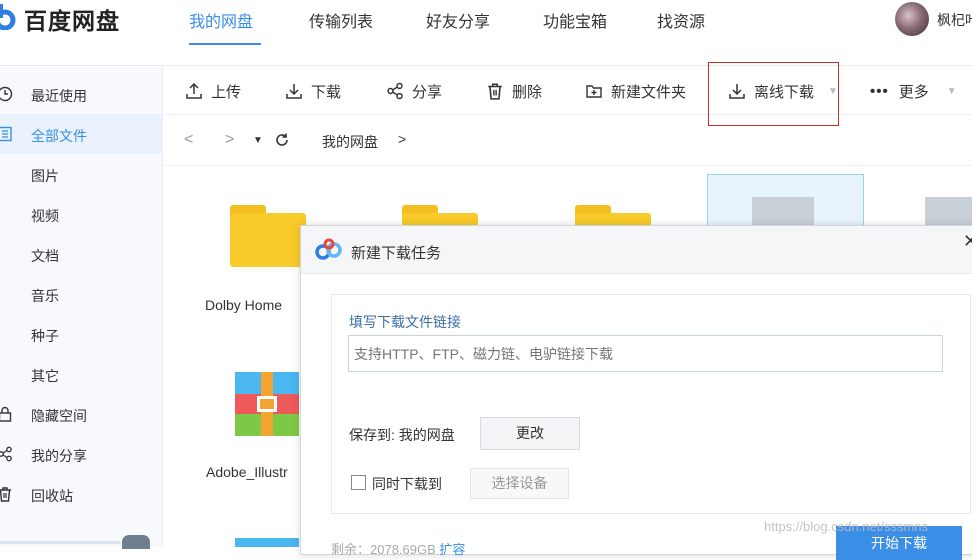 The width and height of the screenshot is (972, 560). Describe the element at coordinates (59, 96) in the screenshot. I see `sidebar-item-label: 最近使用` at that location.